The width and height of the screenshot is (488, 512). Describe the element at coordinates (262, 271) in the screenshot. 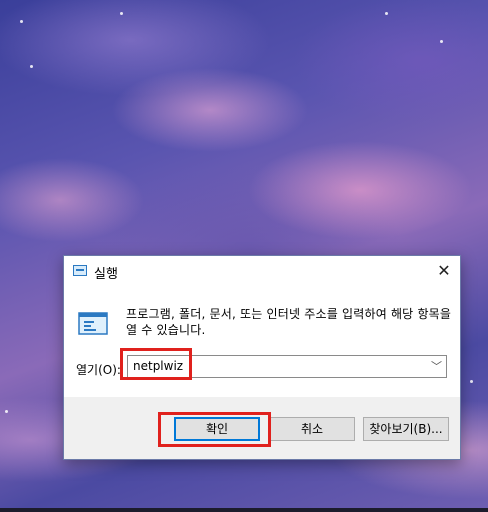

I see `title-bar: 실행 ✕` at that location.